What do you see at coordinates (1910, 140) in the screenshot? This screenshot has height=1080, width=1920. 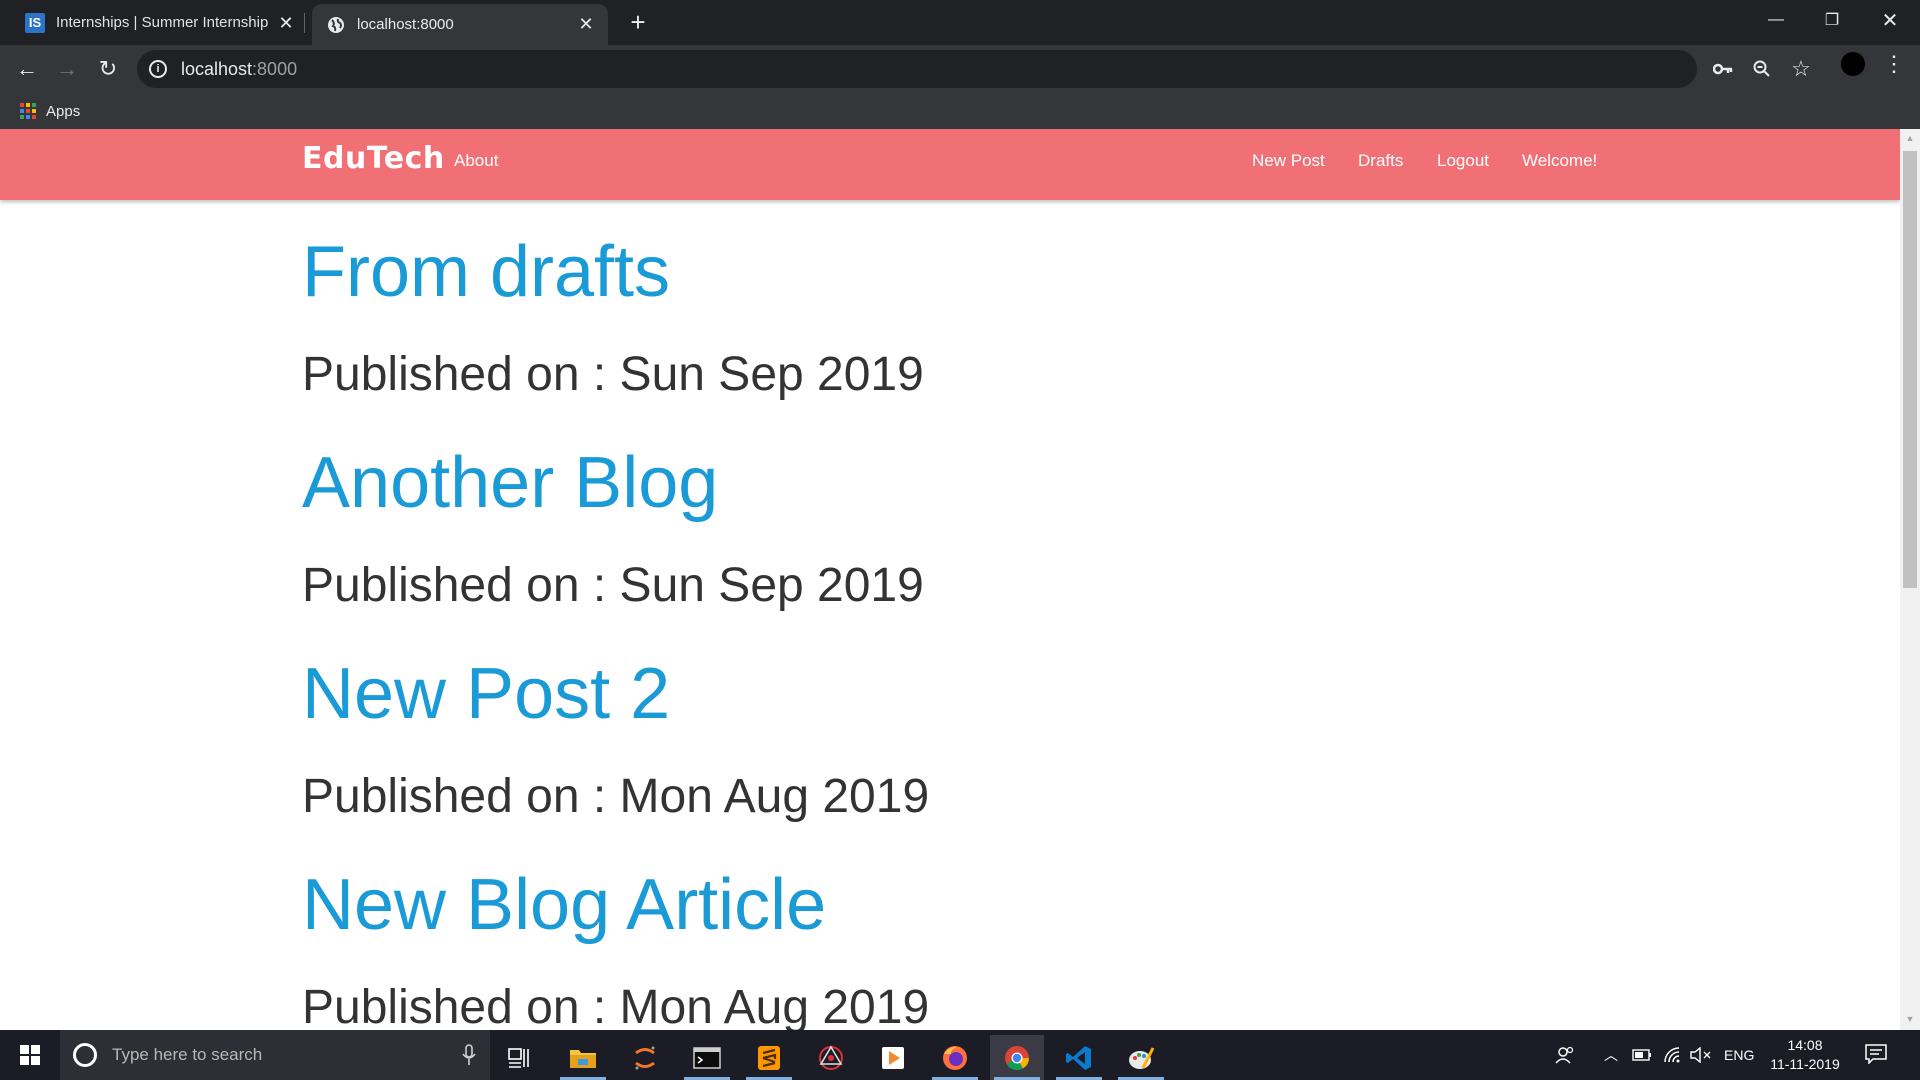 I see `scroll-up-arrow-icon: ▲` at bounding box center [1910, 140].